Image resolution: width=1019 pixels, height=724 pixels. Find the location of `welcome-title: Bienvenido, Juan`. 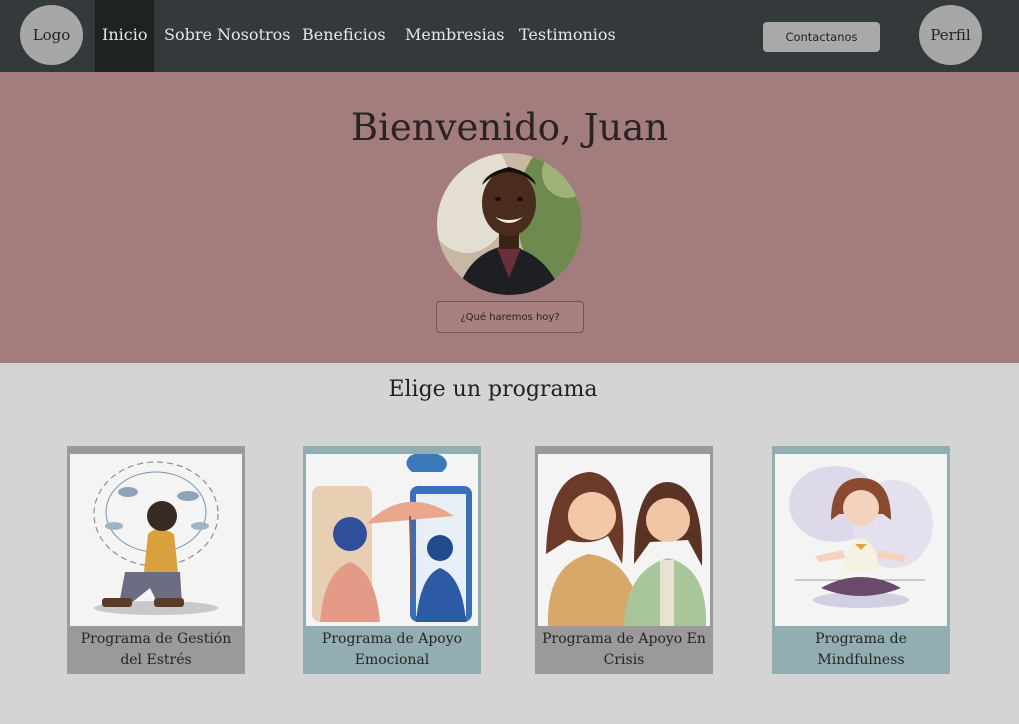

welcome-title: Bienvenido, Juan is located at coordinates (509, 127).